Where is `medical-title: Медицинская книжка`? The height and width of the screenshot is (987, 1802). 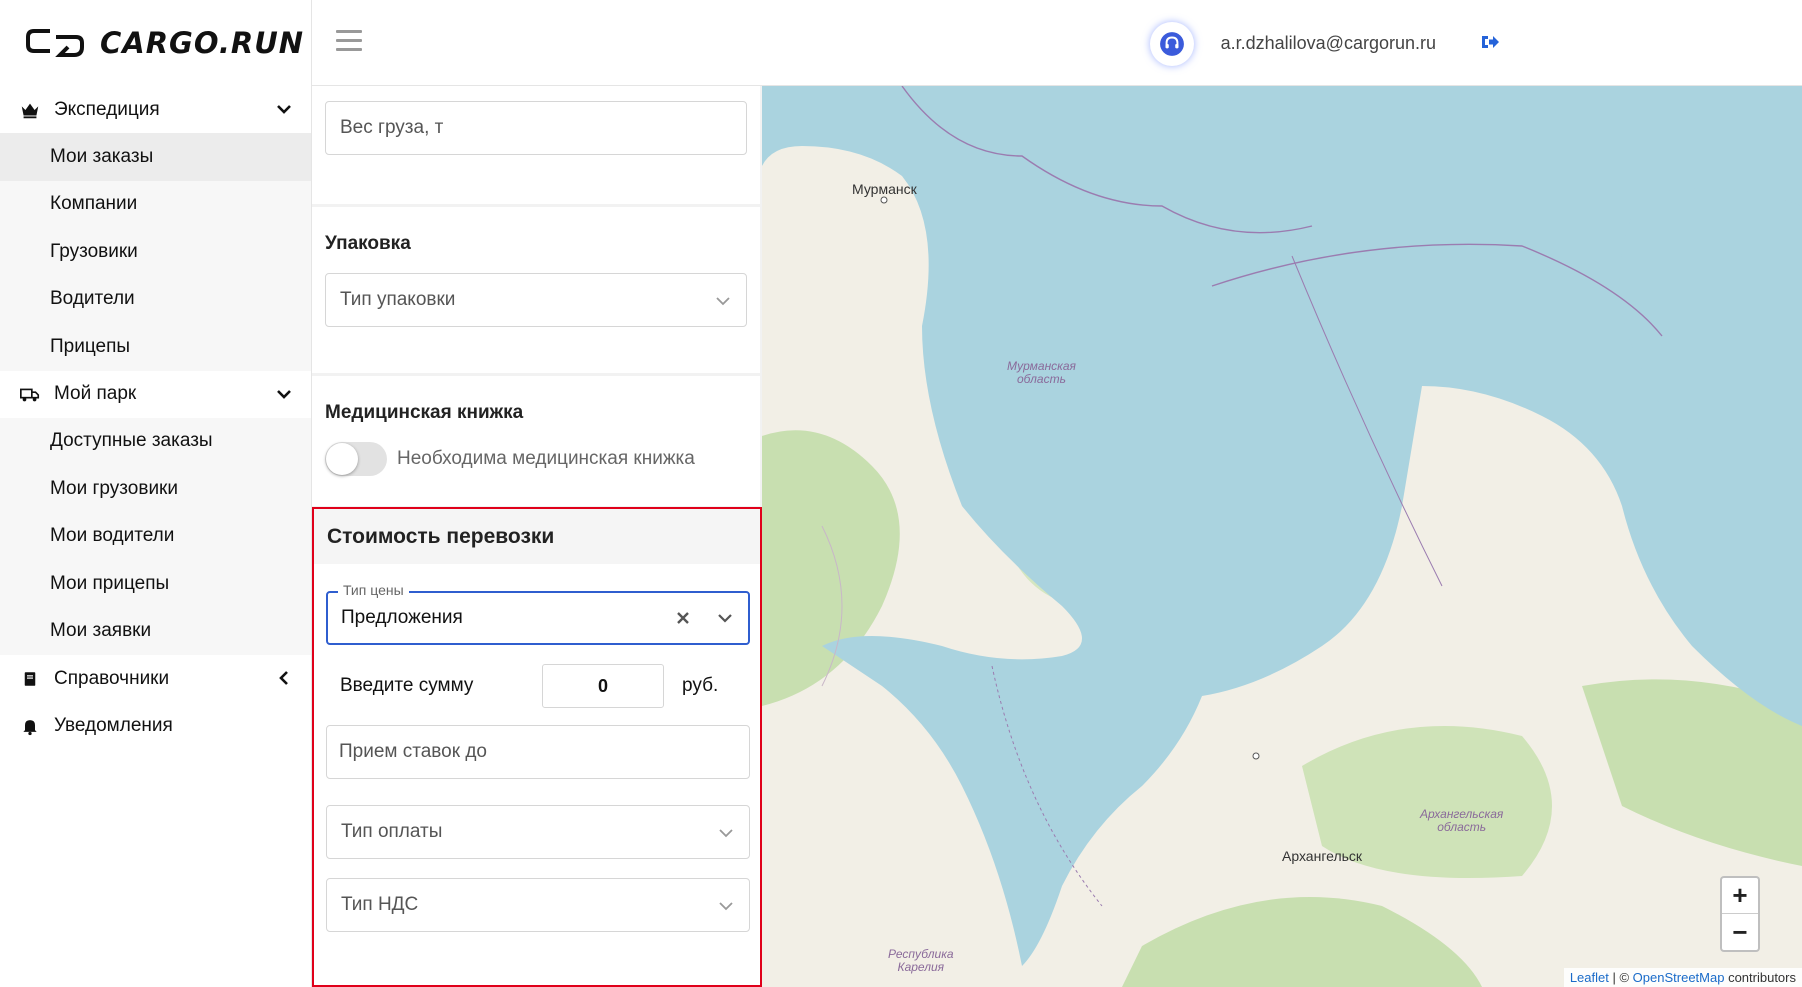 medical-title: Медицинская книжка is located at coordinates (424, 412).